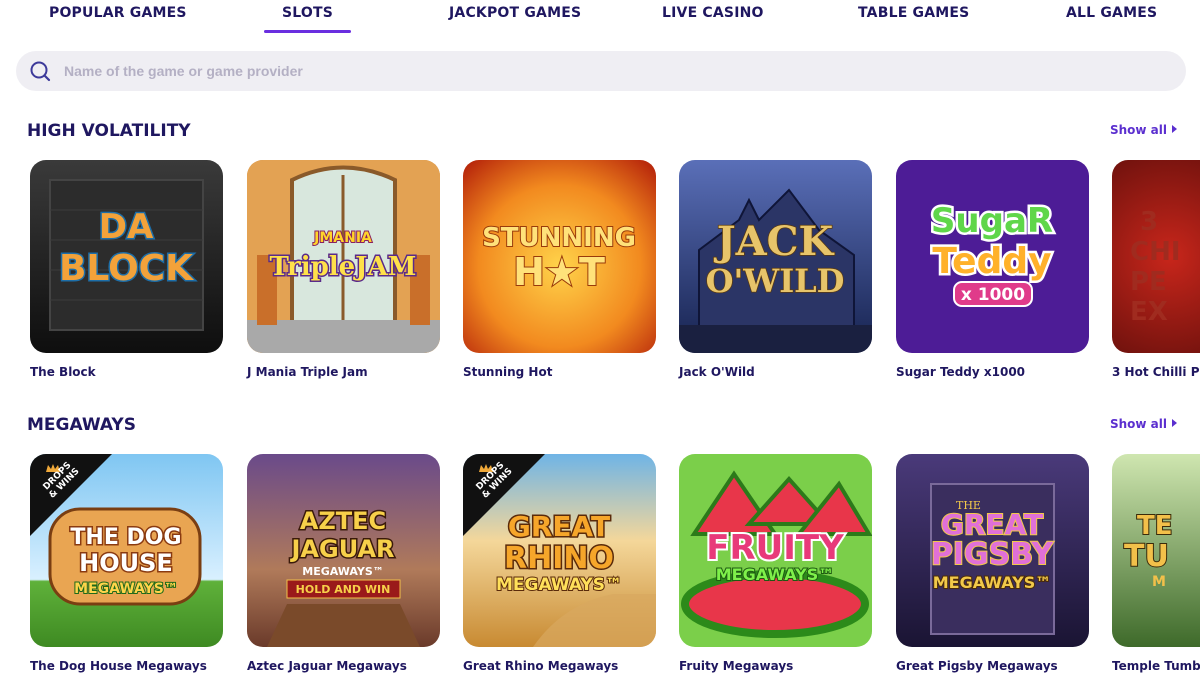  I want to click on svg-text: BLOCK, so click(126, 268).